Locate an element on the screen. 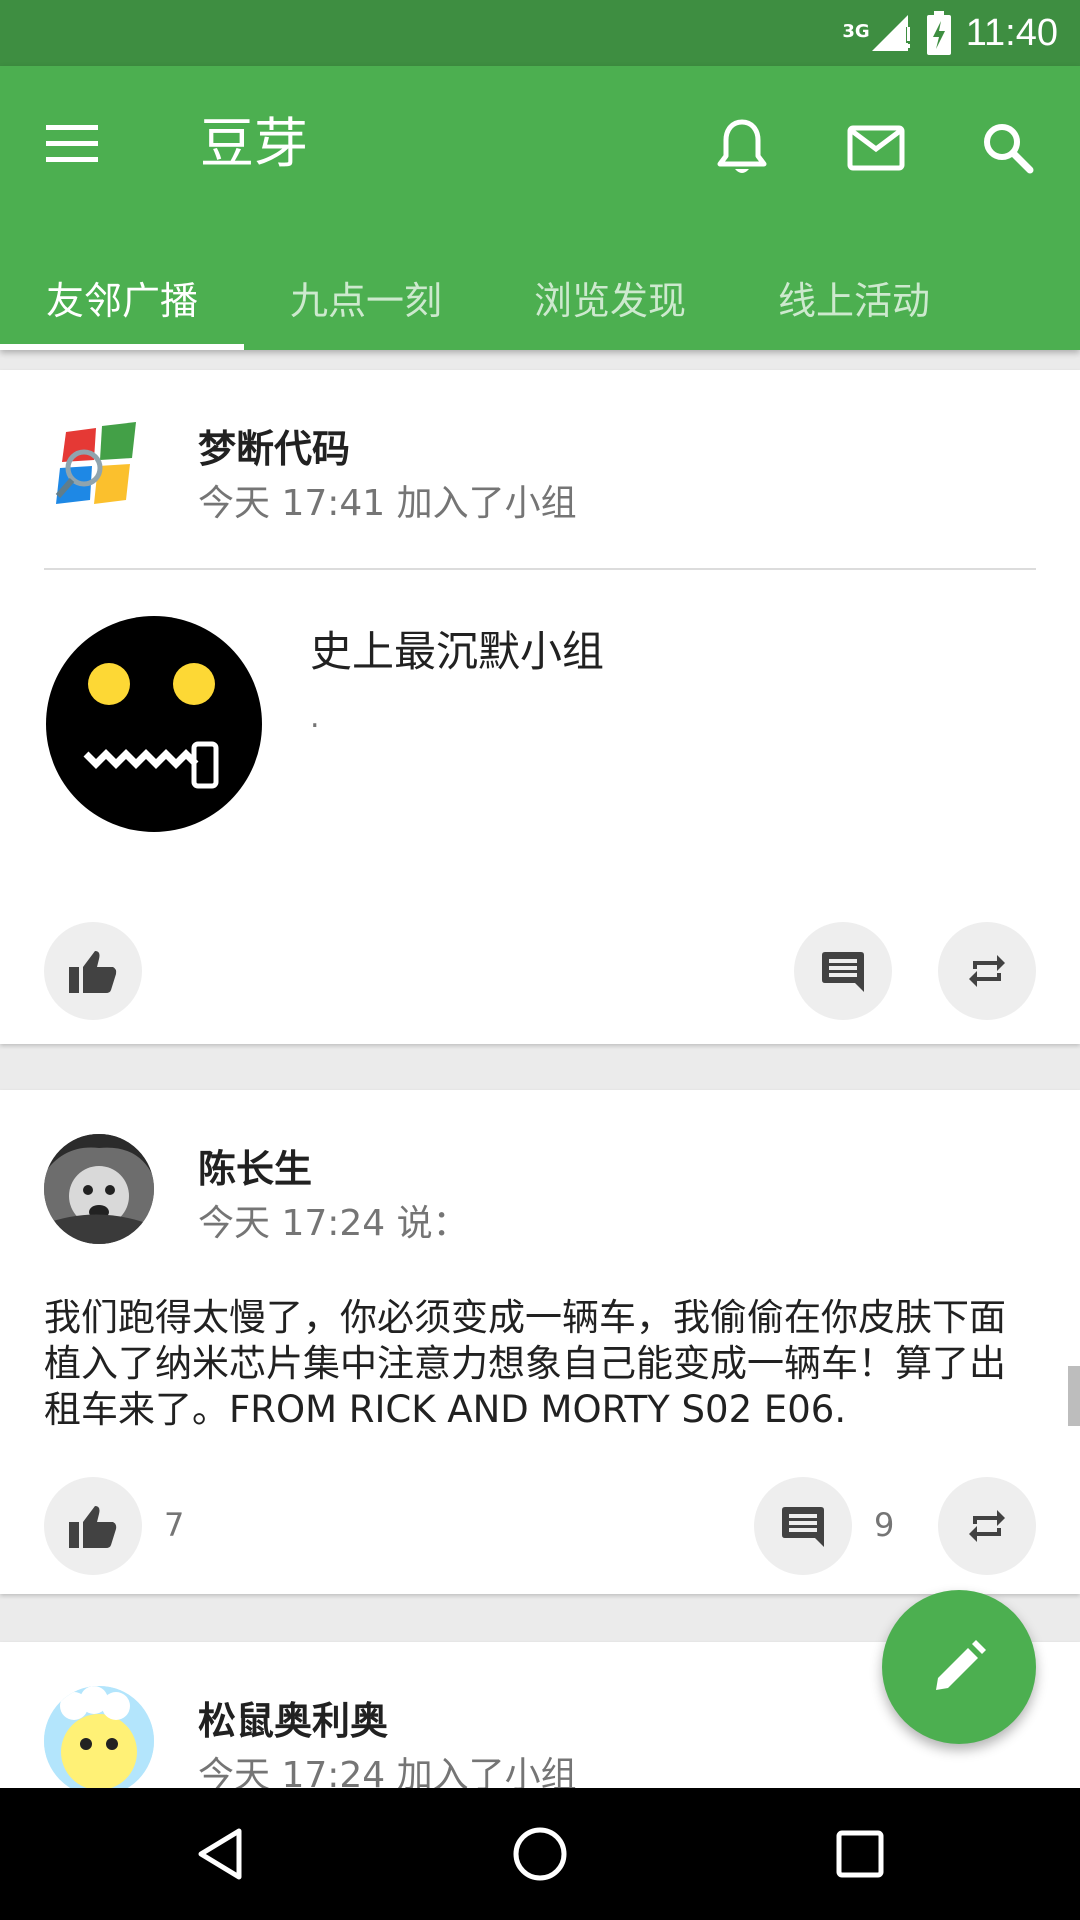 The image size is (1080, 1920). signal-icon is located at coordinates (891, 33).